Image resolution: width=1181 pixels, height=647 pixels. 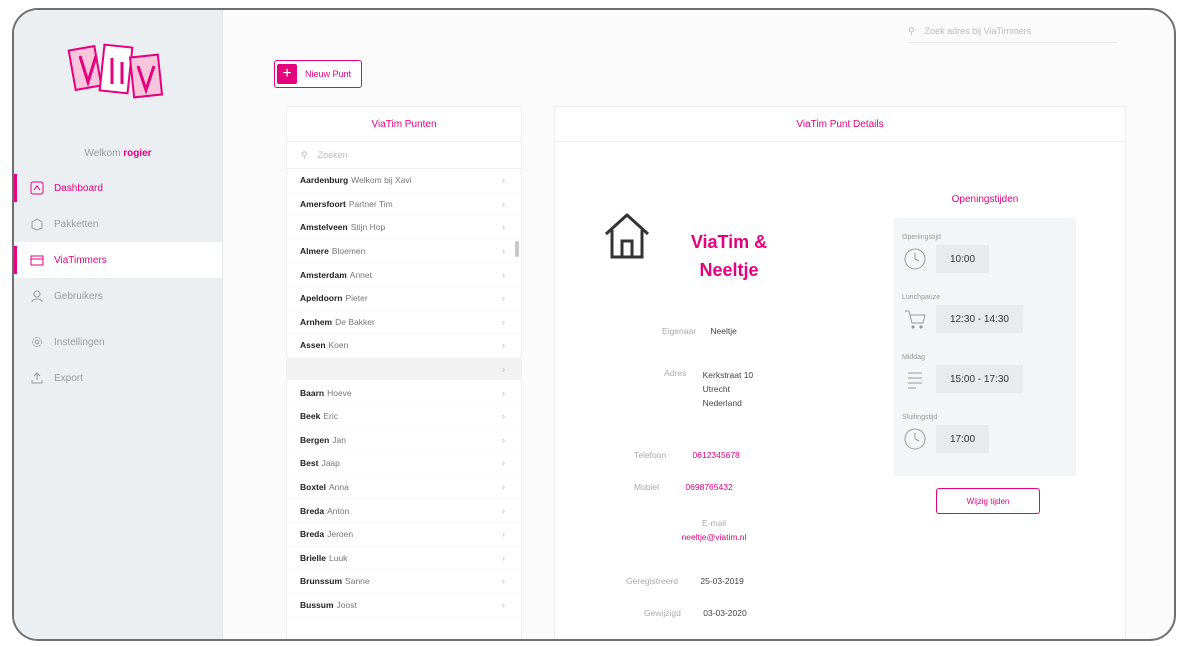 What do you see at coordinates (404, 323) in the screenshot?
I see `list-item: Arnhem De Bakker ›` at bounding box center [404, 323].